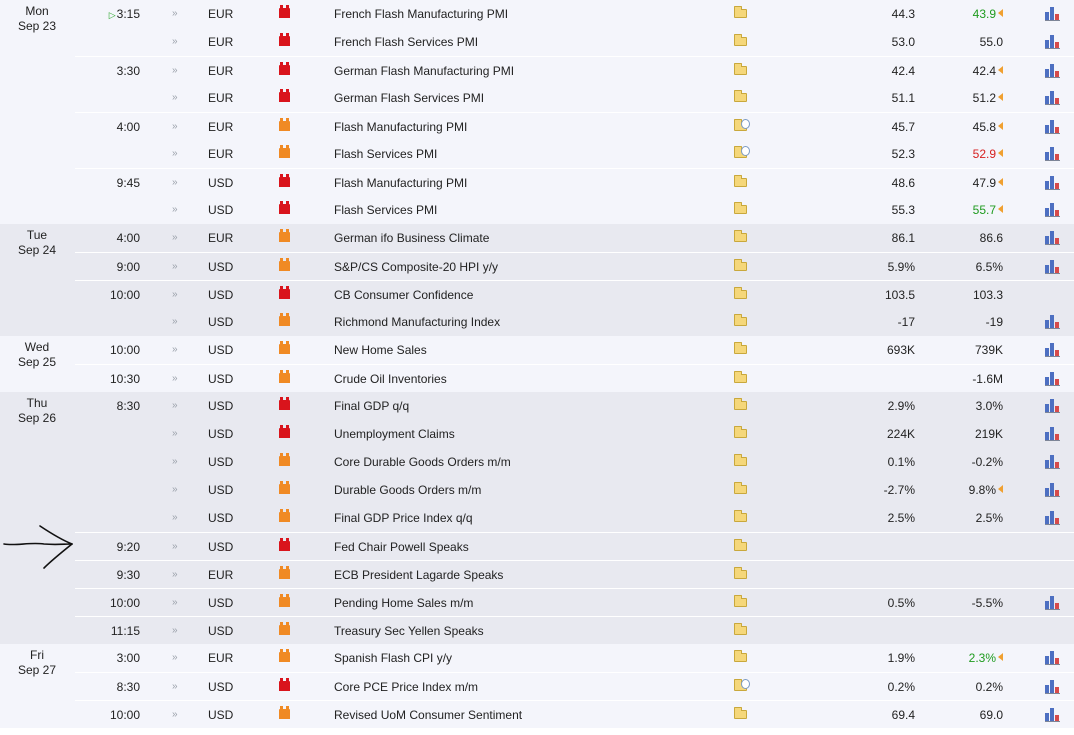 This screenshot has width=1074, height=735. I want to click on event-row: 3:00 » EUR Spanish Flash CPI y/y 1.9% 2.3%, so click(574, 658).